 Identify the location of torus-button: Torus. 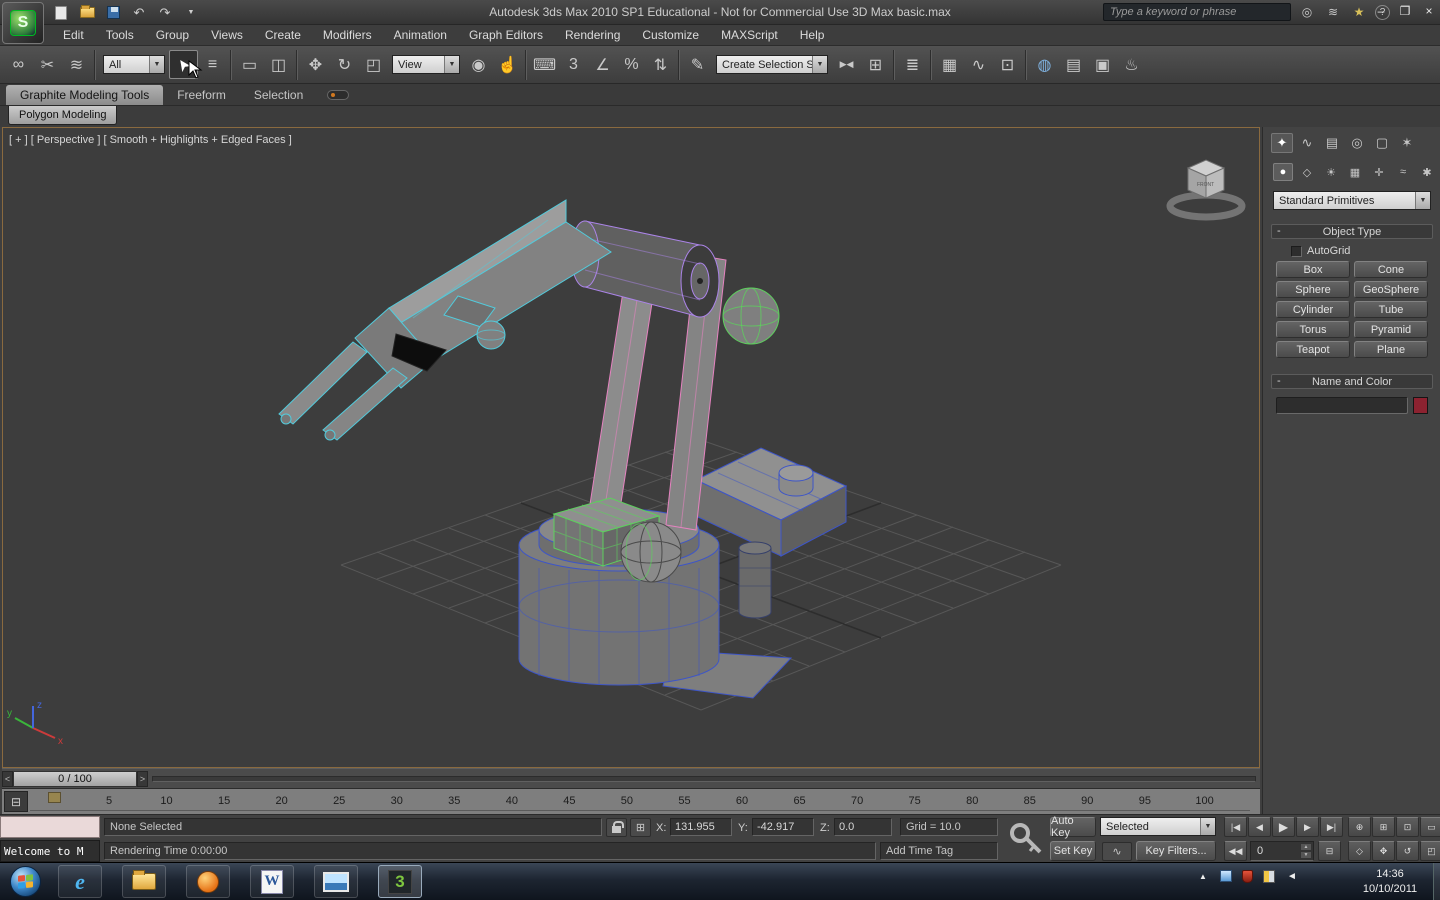
(1313, 329).